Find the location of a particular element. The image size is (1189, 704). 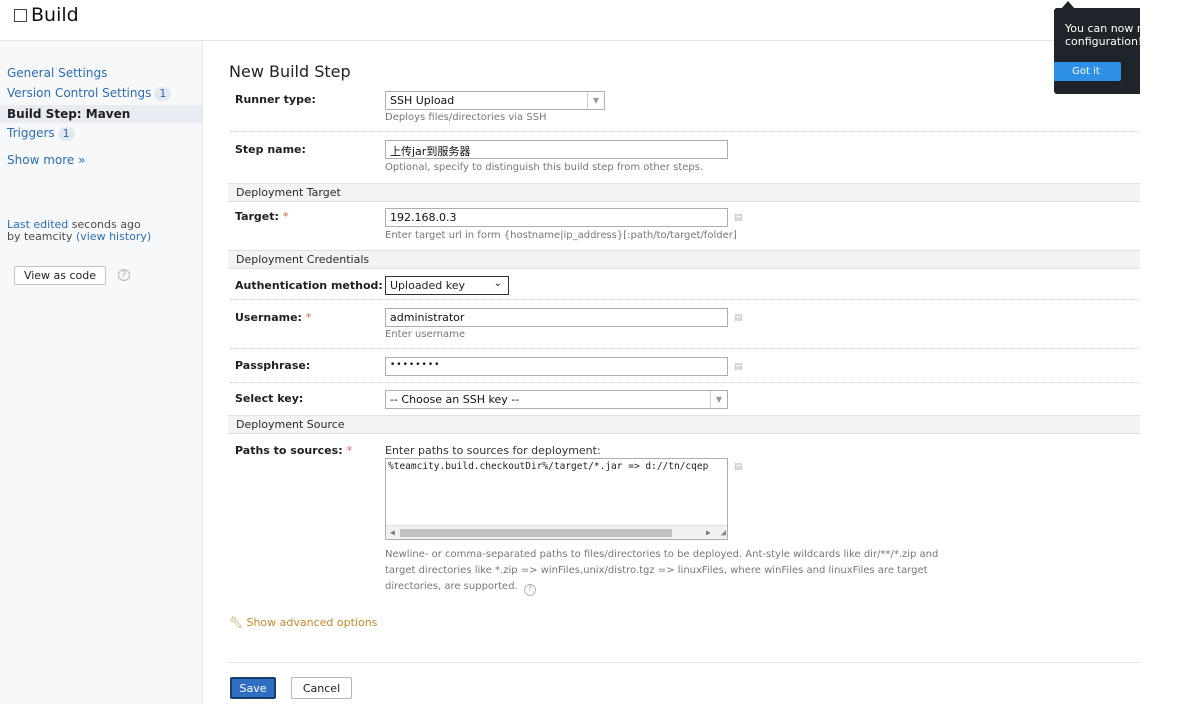

auth-method-value: Uploaded key is located at coordinates (428, 285).